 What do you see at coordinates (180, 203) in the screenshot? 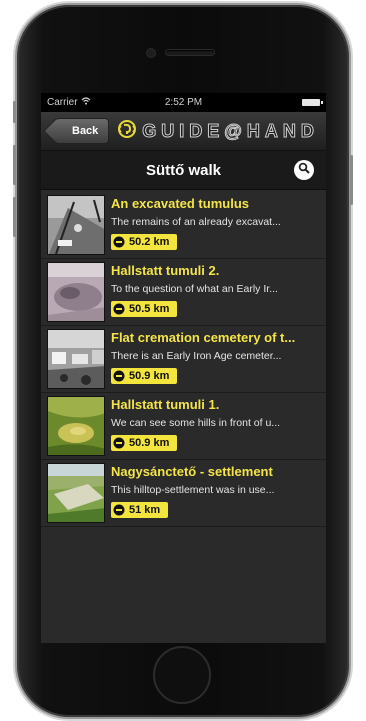
I see `item-title: An excavated tumulus` at bounding box center [180, 203].